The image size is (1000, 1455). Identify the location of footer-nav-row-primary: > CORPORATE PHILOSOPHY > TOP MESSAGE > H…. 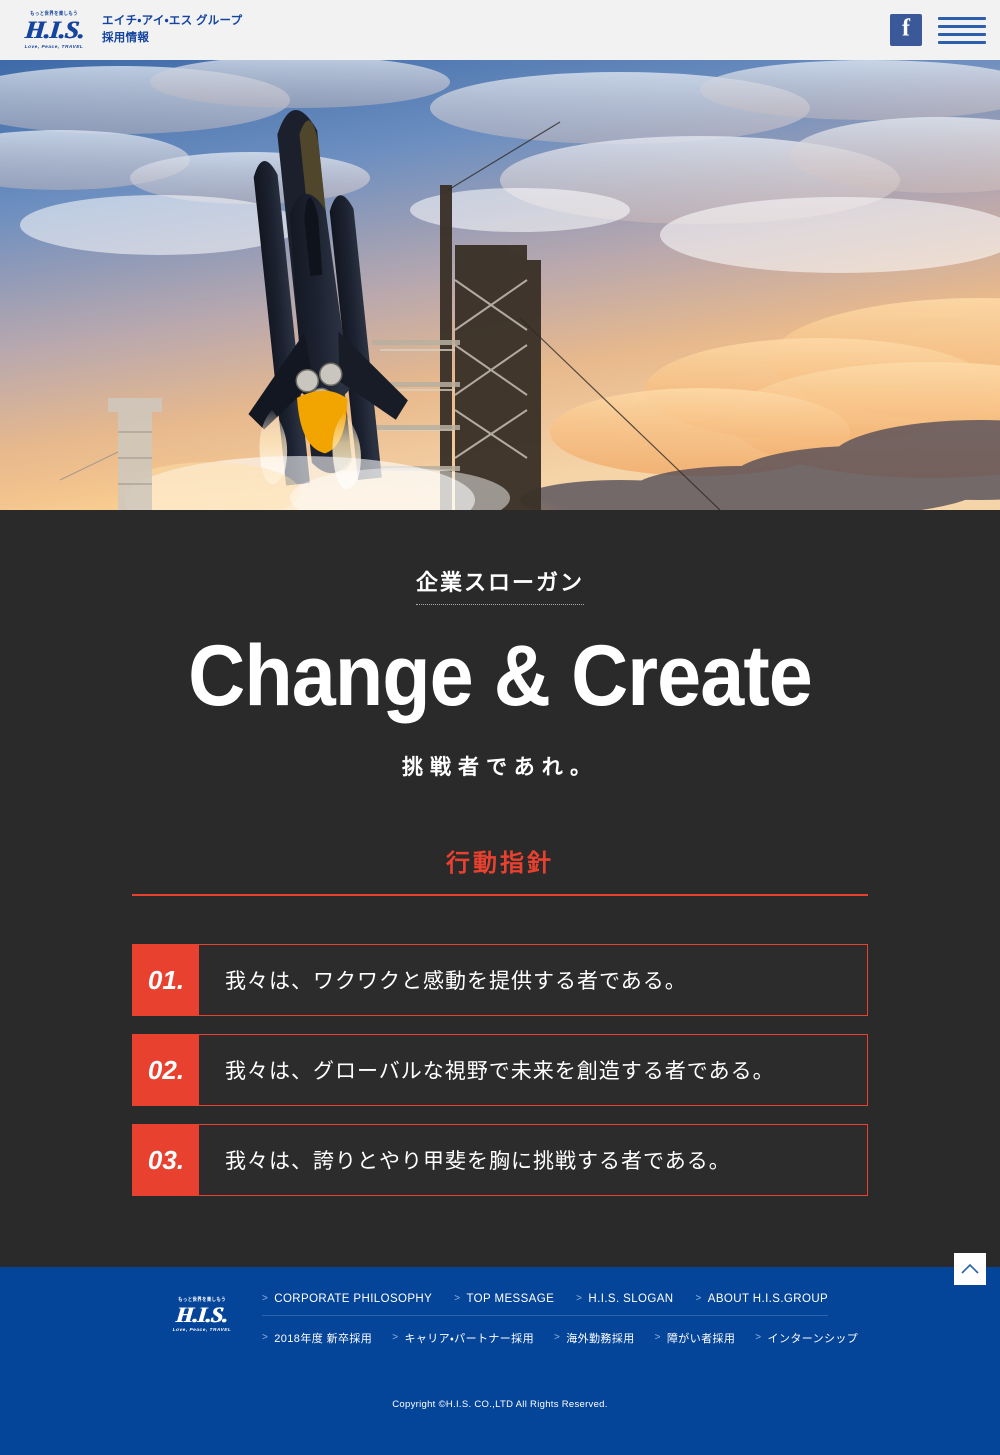
(545, 1304).